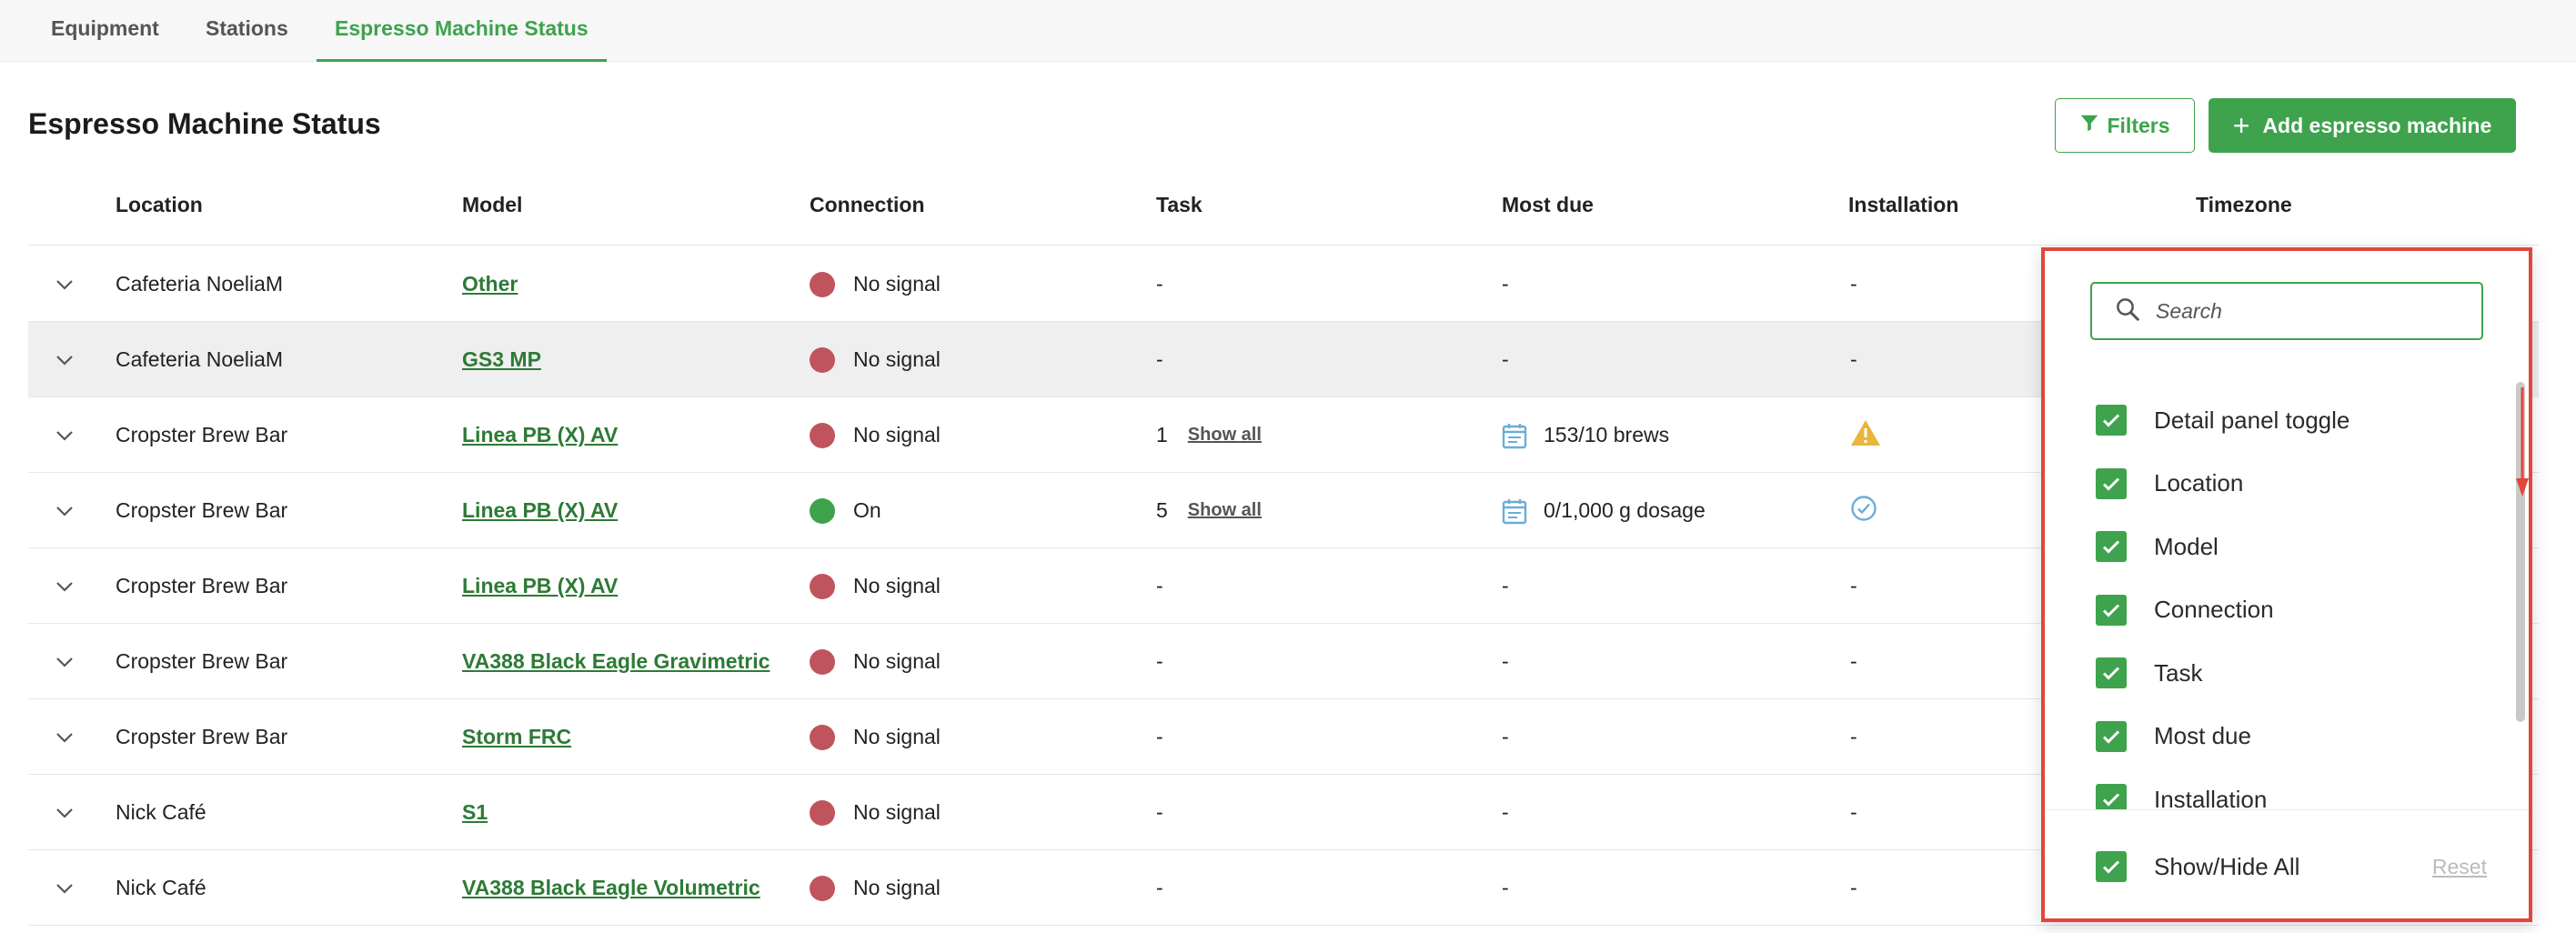  Describe the element at coordinates (2173, 736) in the screenshot. I see `column-option: Most due` at that location.